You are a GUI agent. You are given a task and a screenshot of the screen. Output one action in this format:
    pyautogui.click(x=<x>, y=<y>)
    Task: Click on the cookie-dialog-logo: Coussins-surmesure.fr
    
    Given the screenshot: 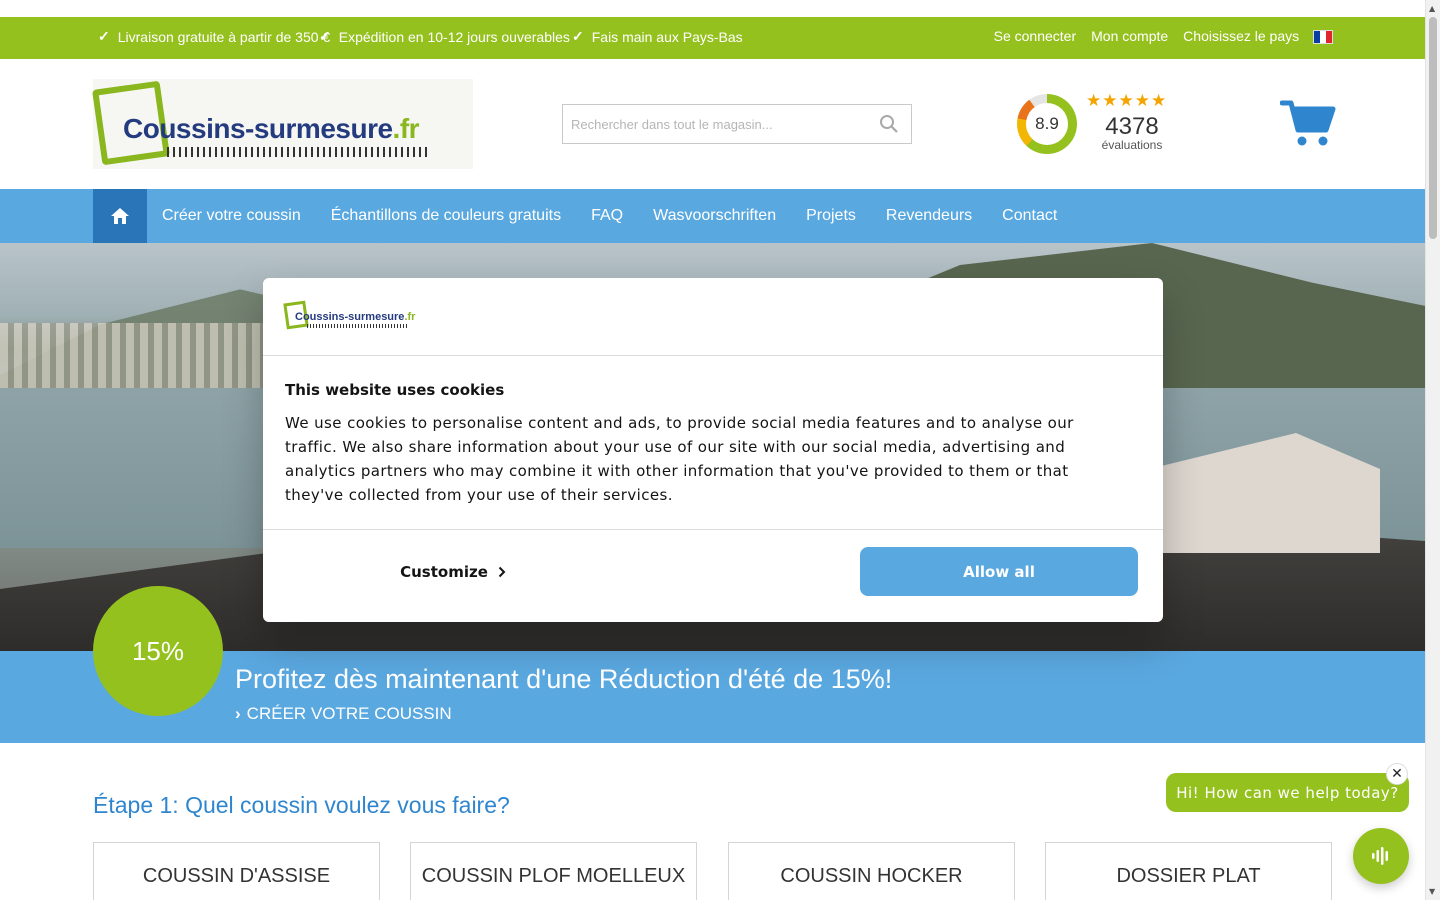 What is the action you would take?
    pyautogui.click(x=349, y=316)
    